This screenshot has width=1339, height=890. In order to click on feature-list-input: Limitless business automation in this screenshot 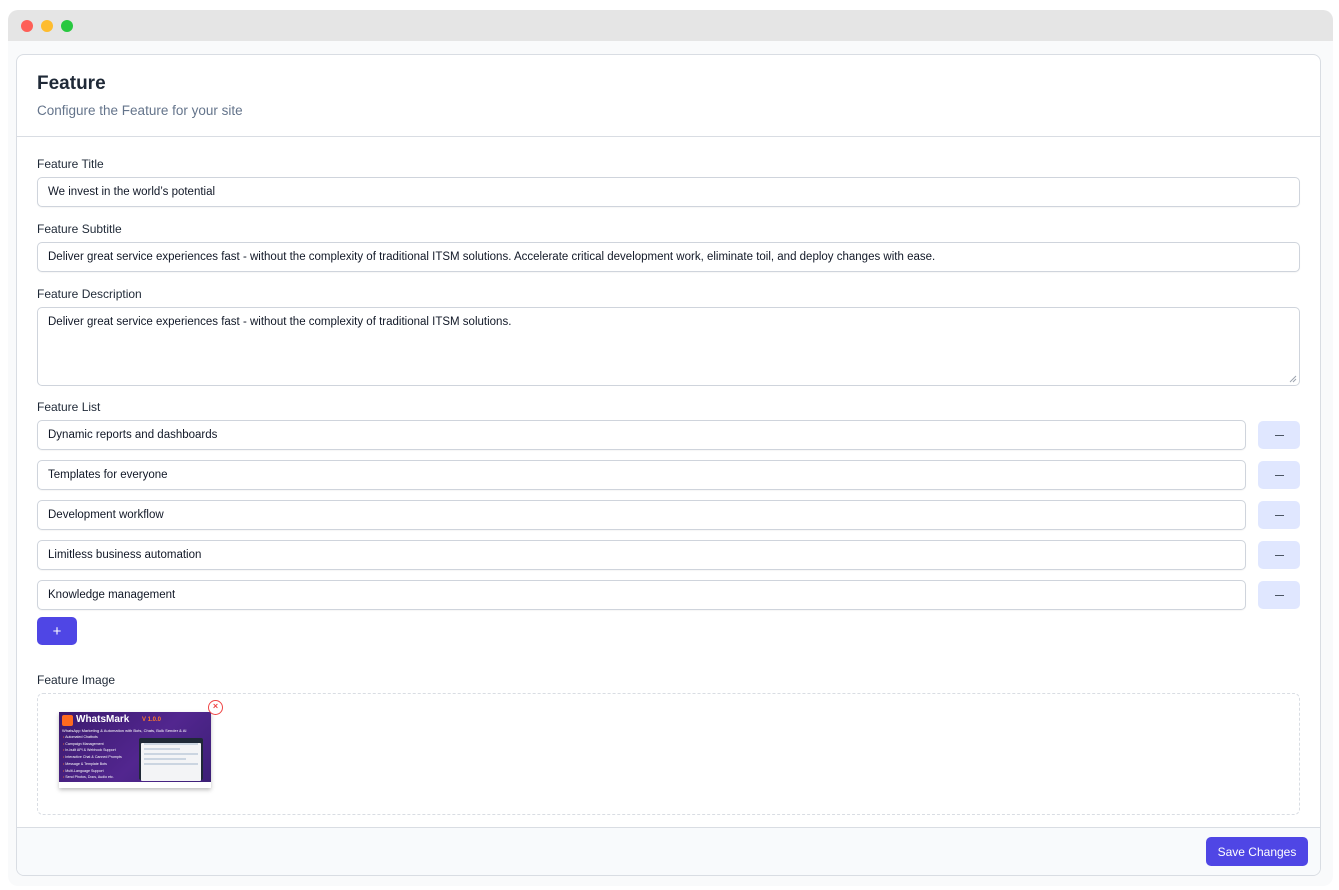, I will do `click(642, 555)`.